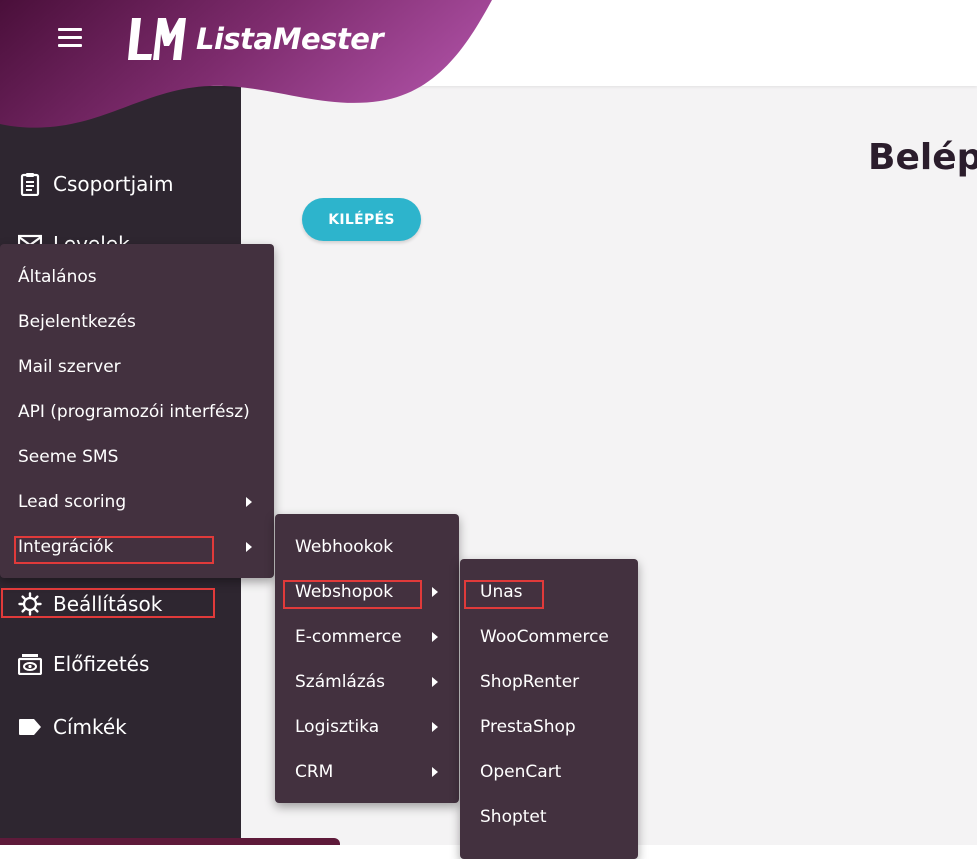 Image resolution: width=977 pixels, height=859 pixels. Describe the element at coordinates (170, 841) in the screenshot. I see `sidebar-bottom-accent` at that location.